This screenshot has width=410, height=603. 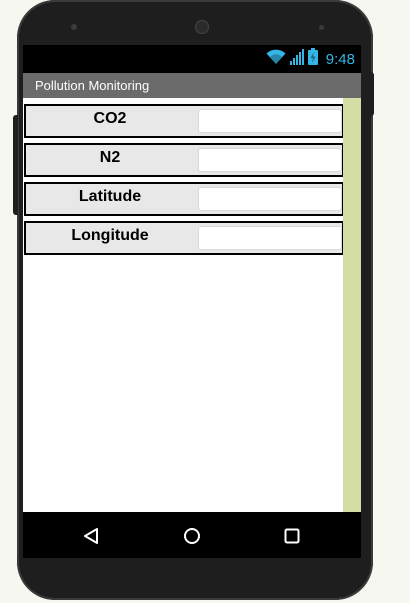 What do you see at coordinates (270, 160) in the screenshot?
I see `n2-input` at bounding box center [270, 160].